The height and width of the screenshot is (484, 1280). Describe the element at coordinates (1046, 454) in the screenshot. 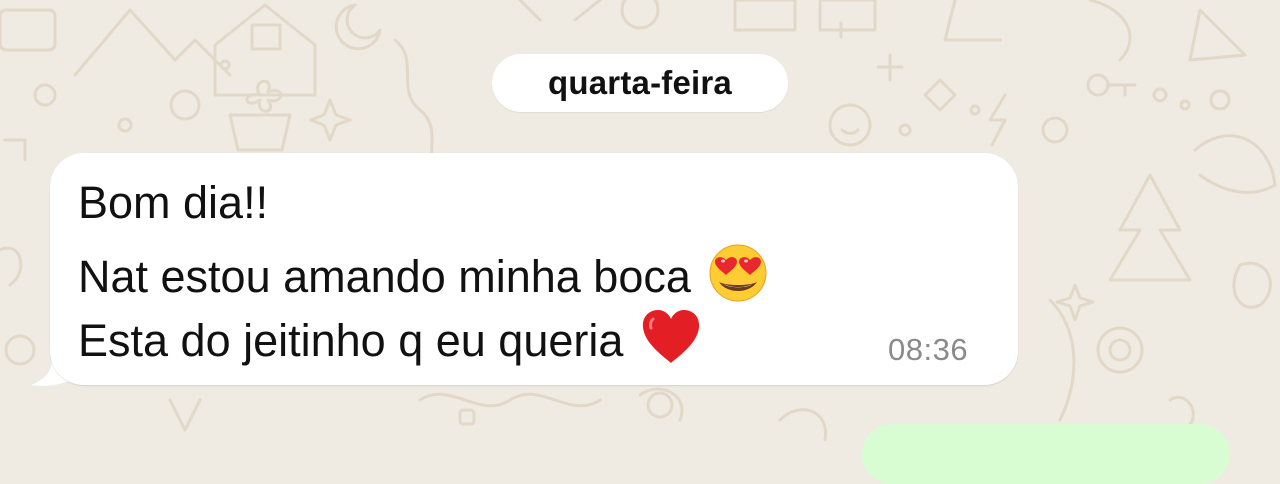

I see `outgoing-message-bubble` at that location.